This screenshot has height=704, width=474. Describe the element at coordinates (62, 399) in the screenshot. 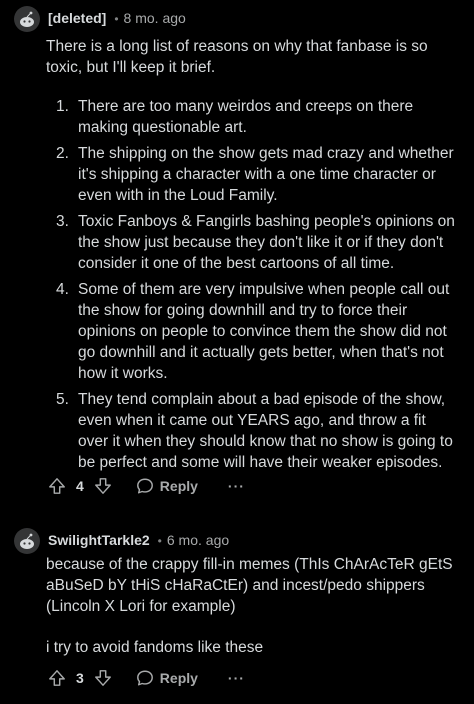

I see `list-number: 5.` at that location.